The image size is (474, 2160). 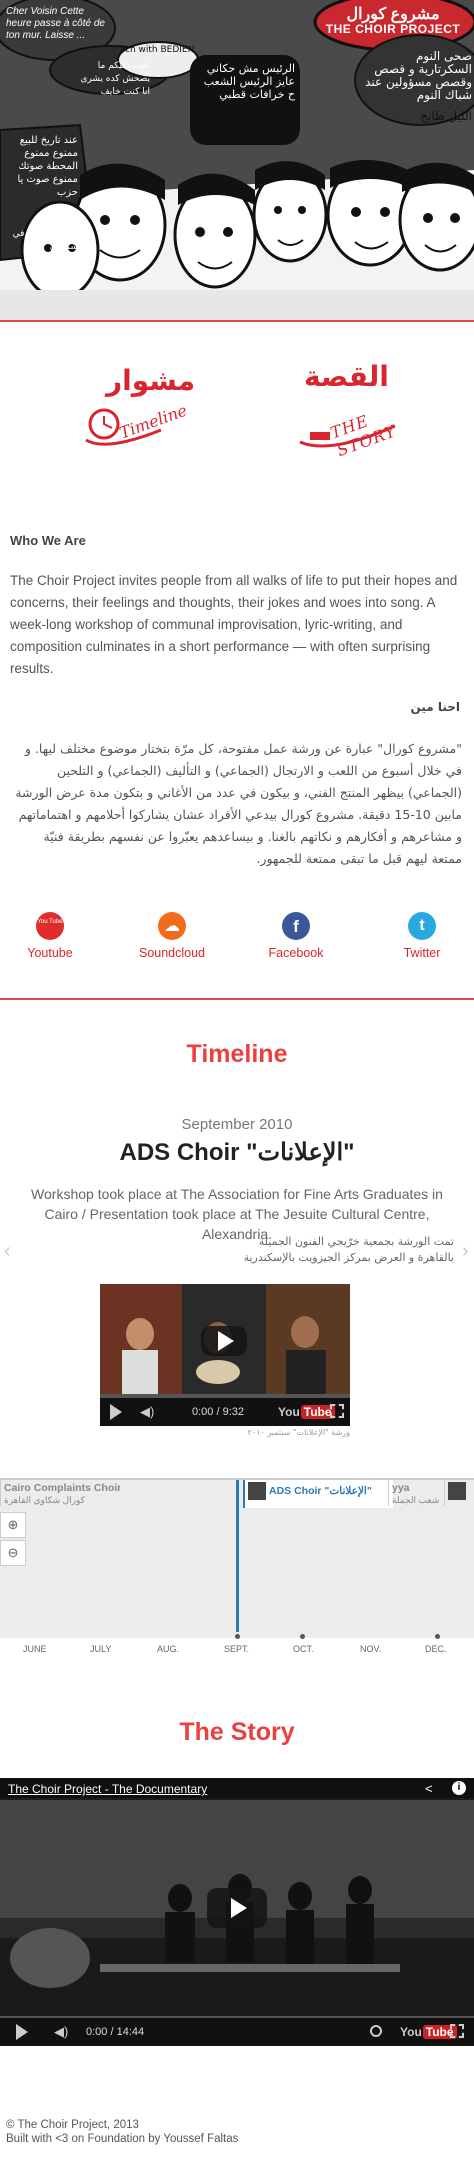 I want to click on social-label: Twitter, so click(x=422, y=953).